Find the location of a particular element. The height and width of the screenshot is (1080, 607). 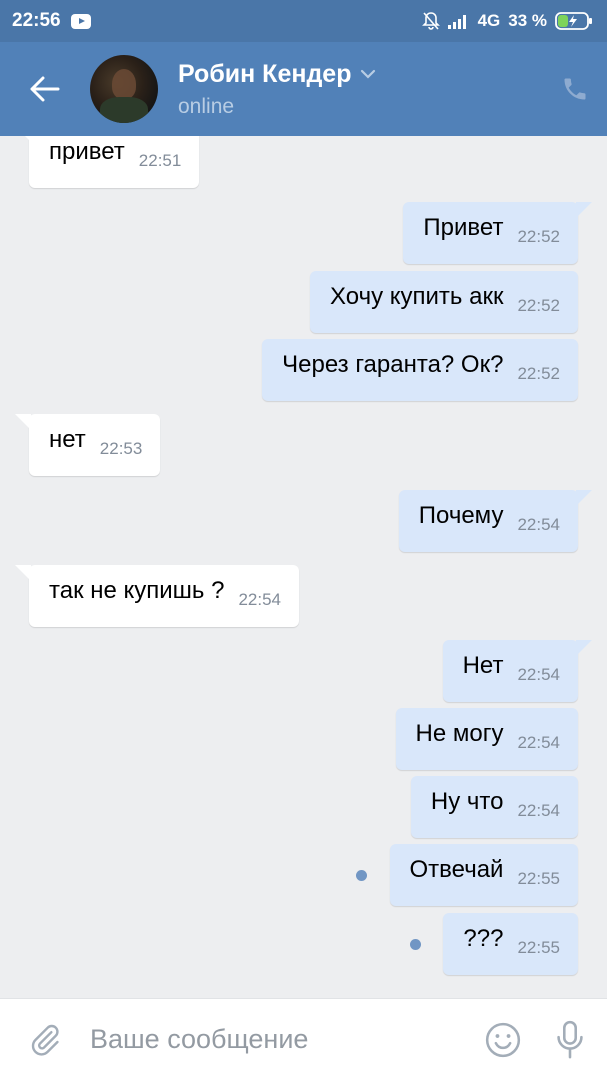

bell-off-icon is located at coordinates (430, 21).